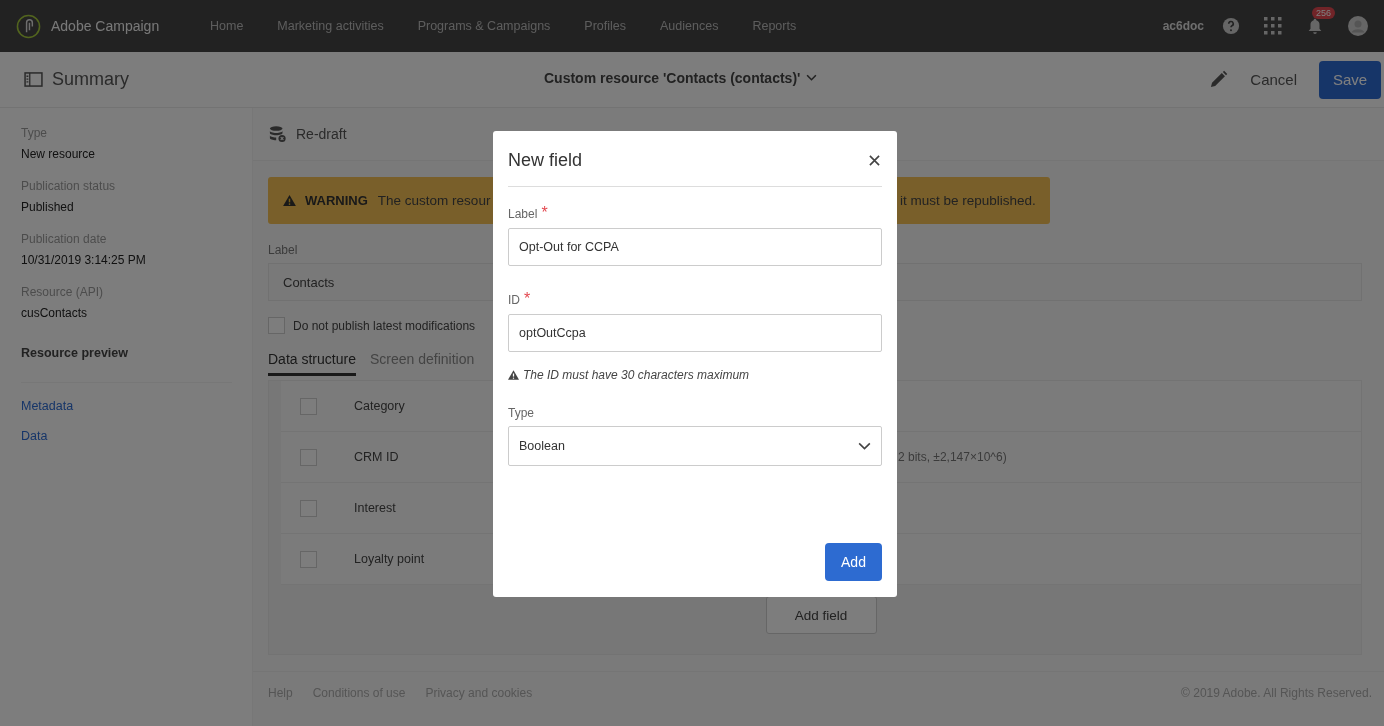 The width and height of the screenshot is (1384, 726). What do you see at coordinates (136, 436) in the screenshot?
I see `preview-link: Data` at bounding box center [136, 436].